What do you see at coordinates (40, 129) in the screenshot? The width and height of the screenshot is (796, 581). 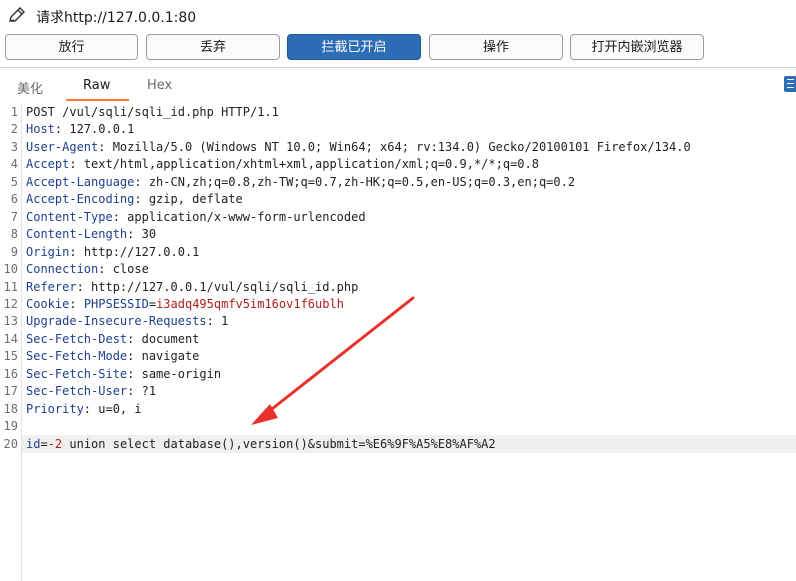 I see `header-key: Host` at bounding box center [40, 129].